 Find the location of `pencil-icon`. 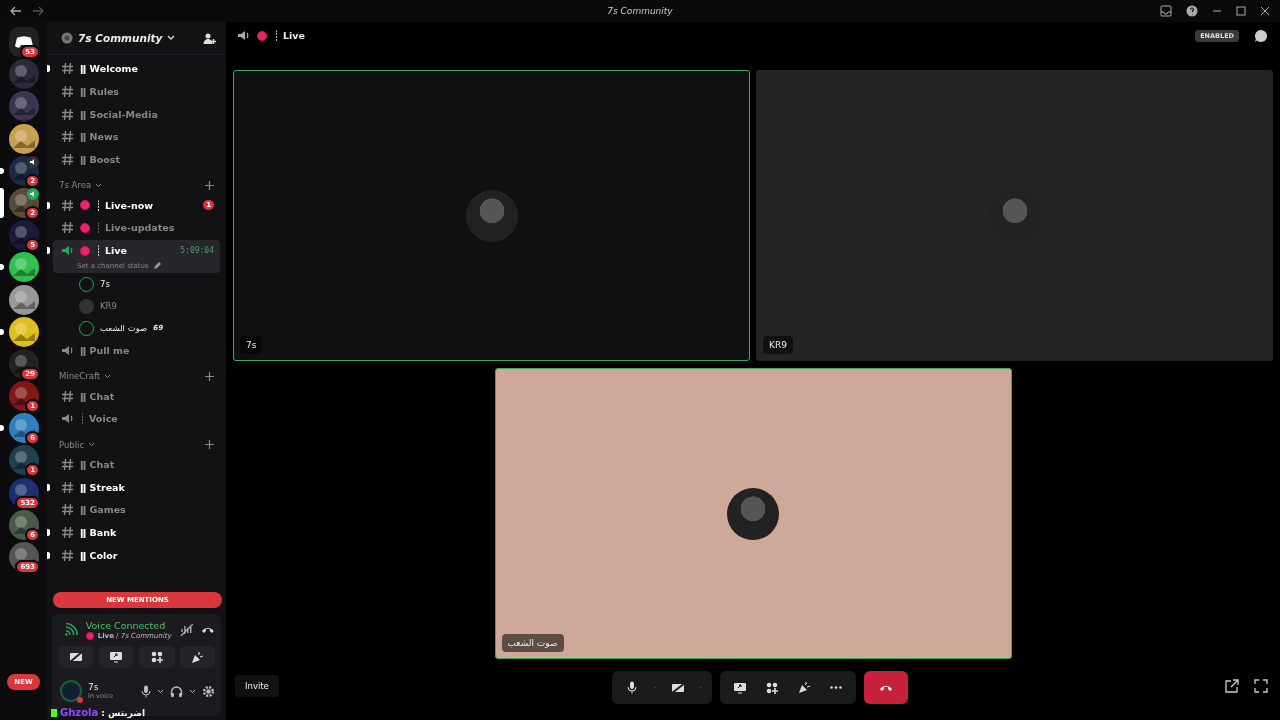

pencil-icon is located at coordinates (156, 265).